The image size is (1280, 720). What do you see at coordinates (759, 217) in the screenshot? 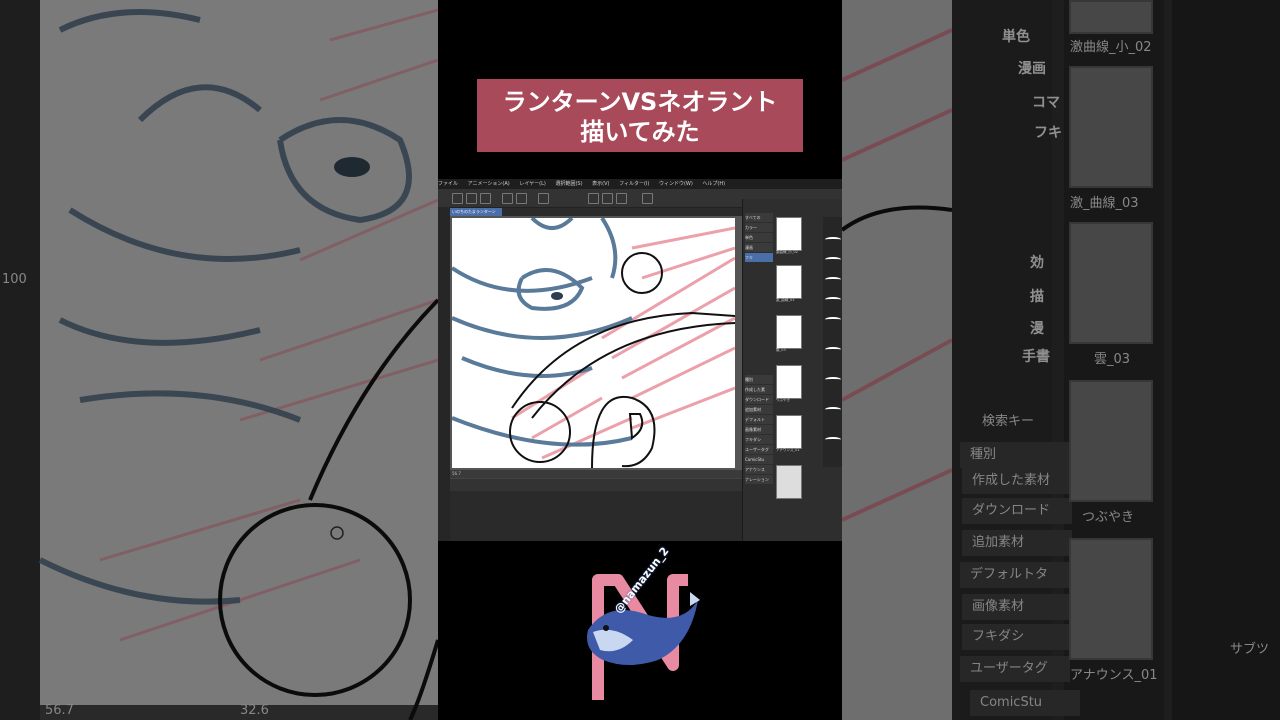
I see `tree-all: すべての` at bounding box center [759, 217].